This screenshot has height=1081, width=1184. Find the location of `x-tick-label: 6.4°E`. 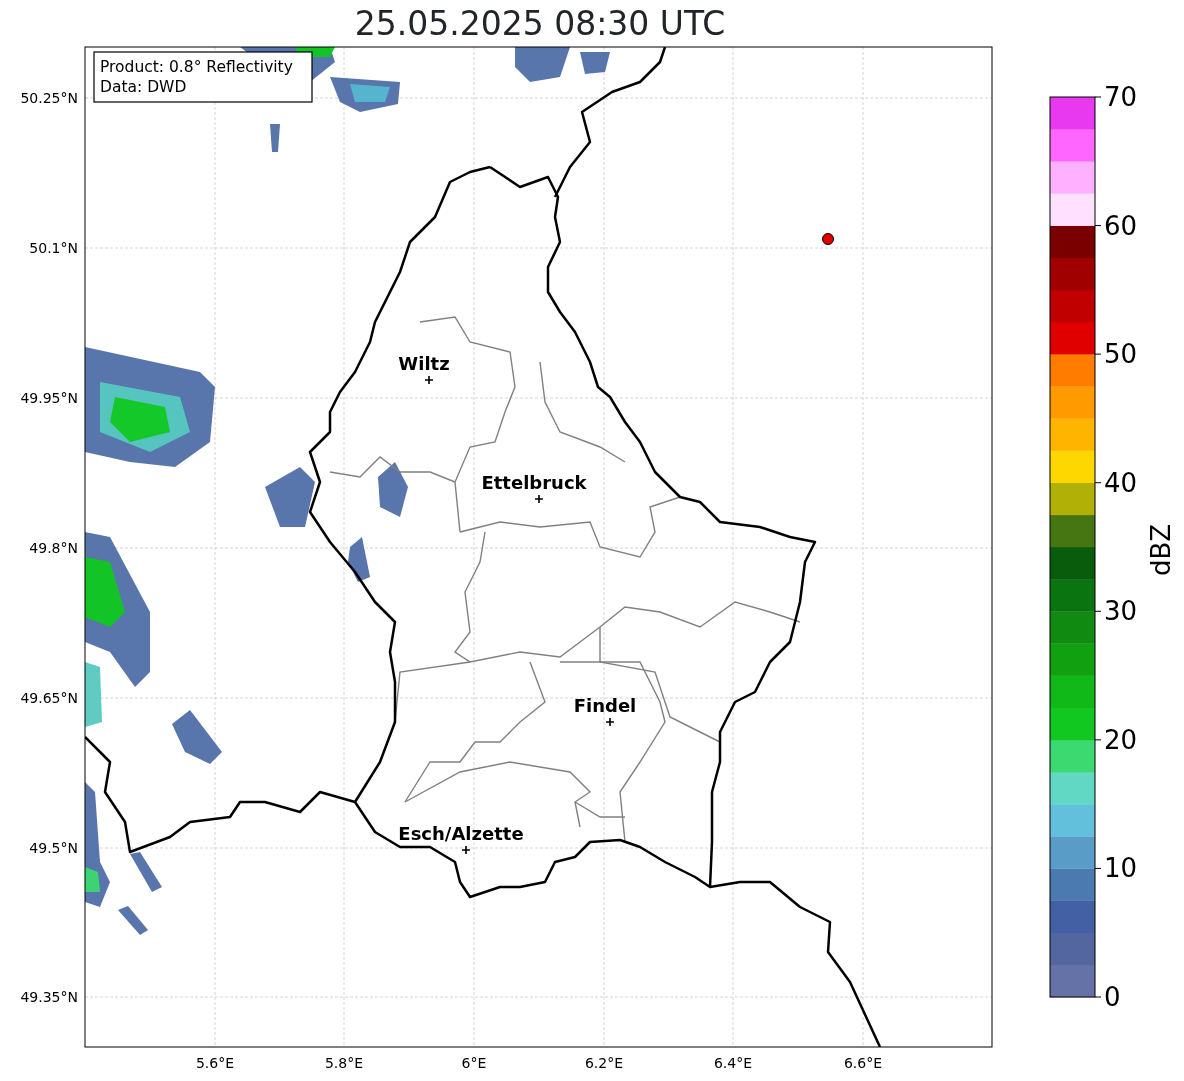

x-tick-label: 6.4°E is located at coordinates (733, 1063).